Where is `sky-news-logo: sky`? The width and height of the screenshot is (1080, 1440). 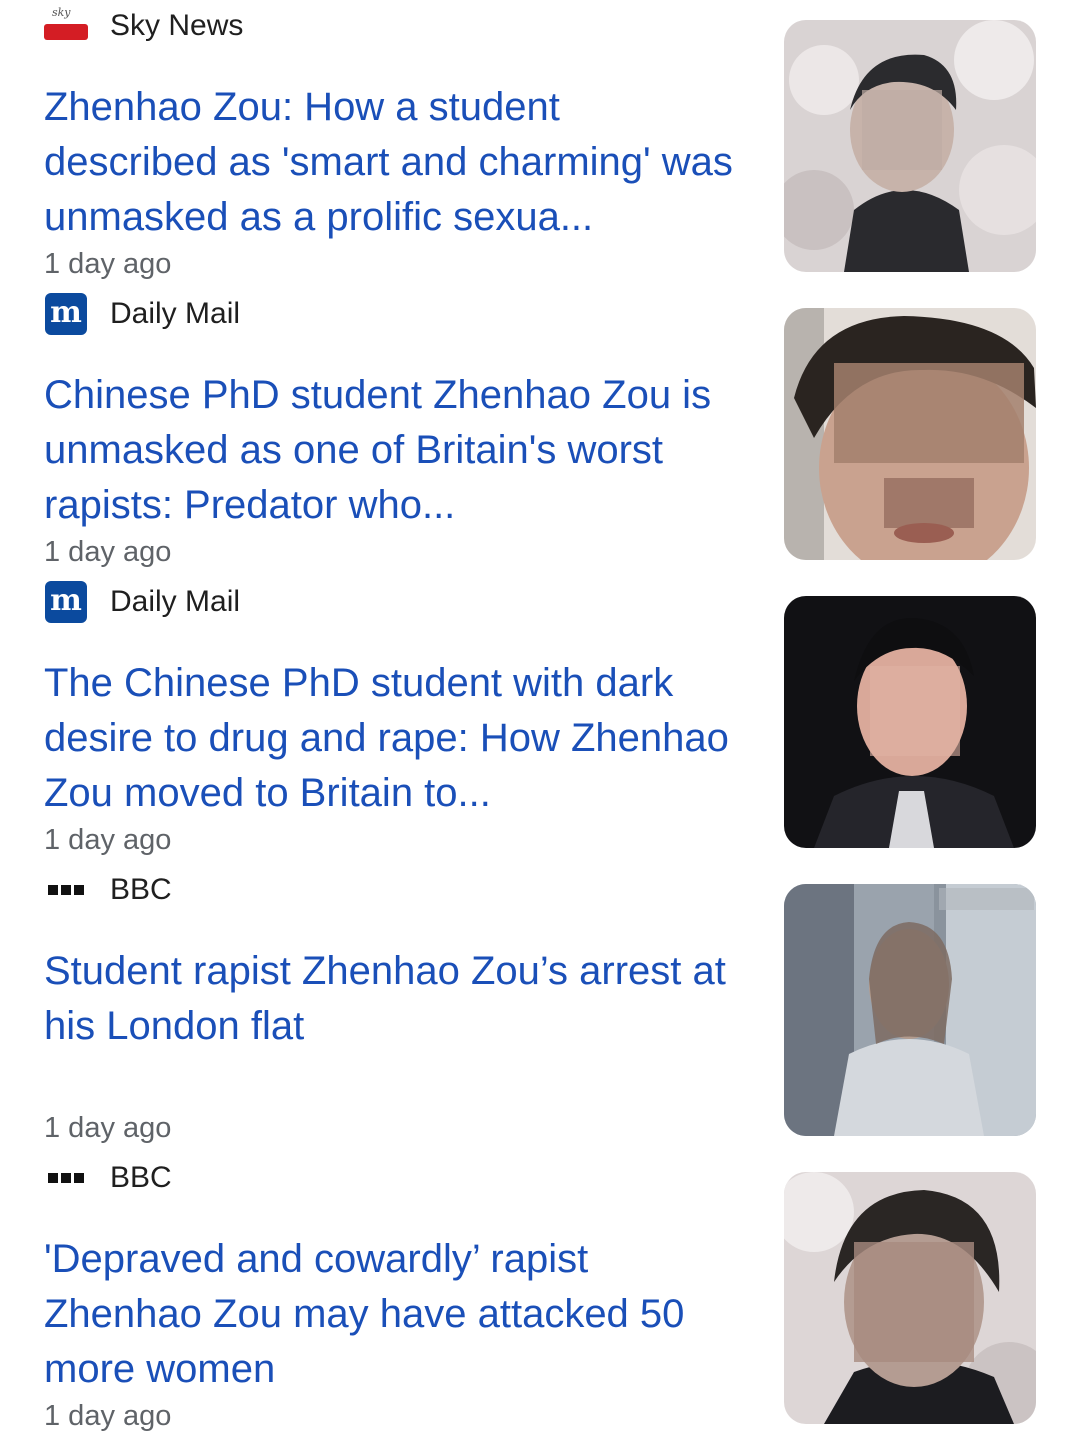 sky-news-logo: sky is located at coordinates (66, 26).